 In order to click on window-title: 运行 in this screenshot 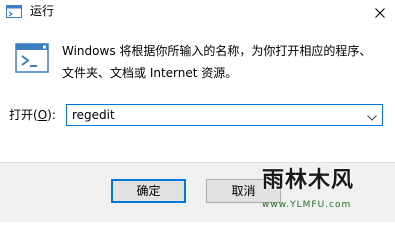, I will do `click(42, 11)`.